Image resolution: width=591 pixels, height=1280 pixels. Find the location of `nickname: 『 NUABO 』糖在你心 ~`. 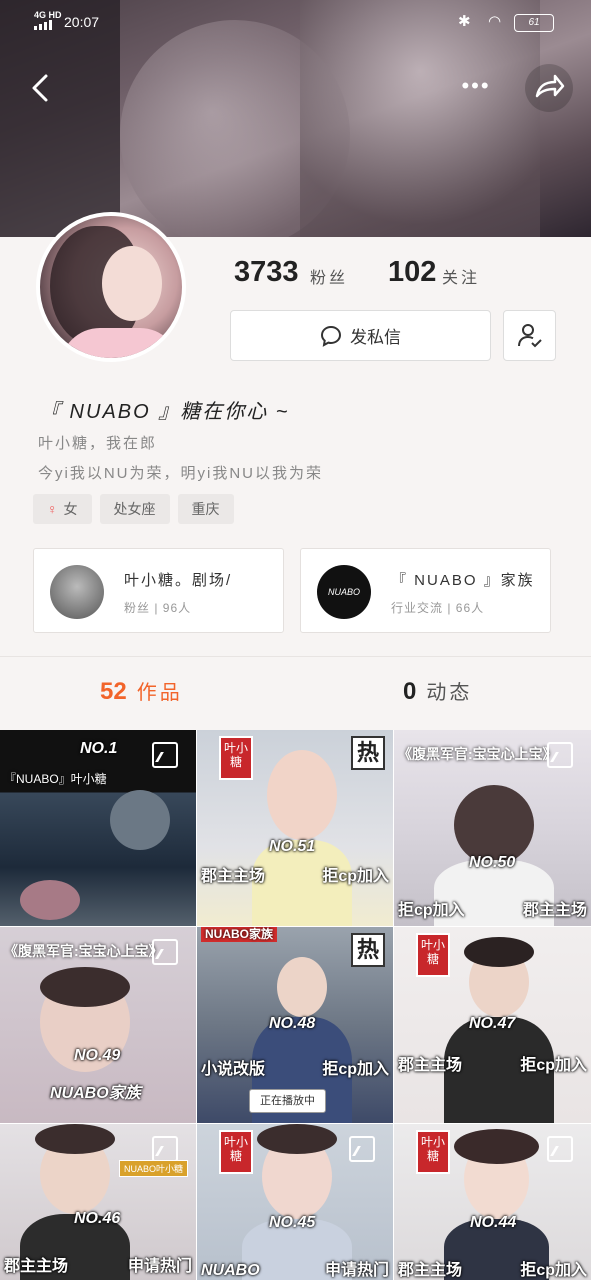

nickname: 『 NUABO 』糖在你心 ~ is located at coordinates (165, 412).